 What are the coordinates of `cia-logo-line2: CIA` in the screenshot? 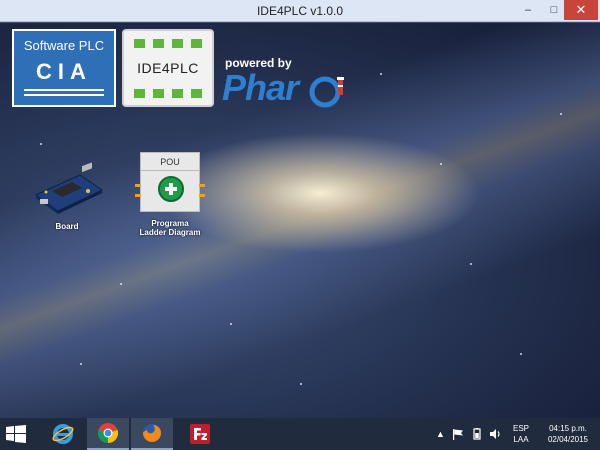 It's located at (64, 71).